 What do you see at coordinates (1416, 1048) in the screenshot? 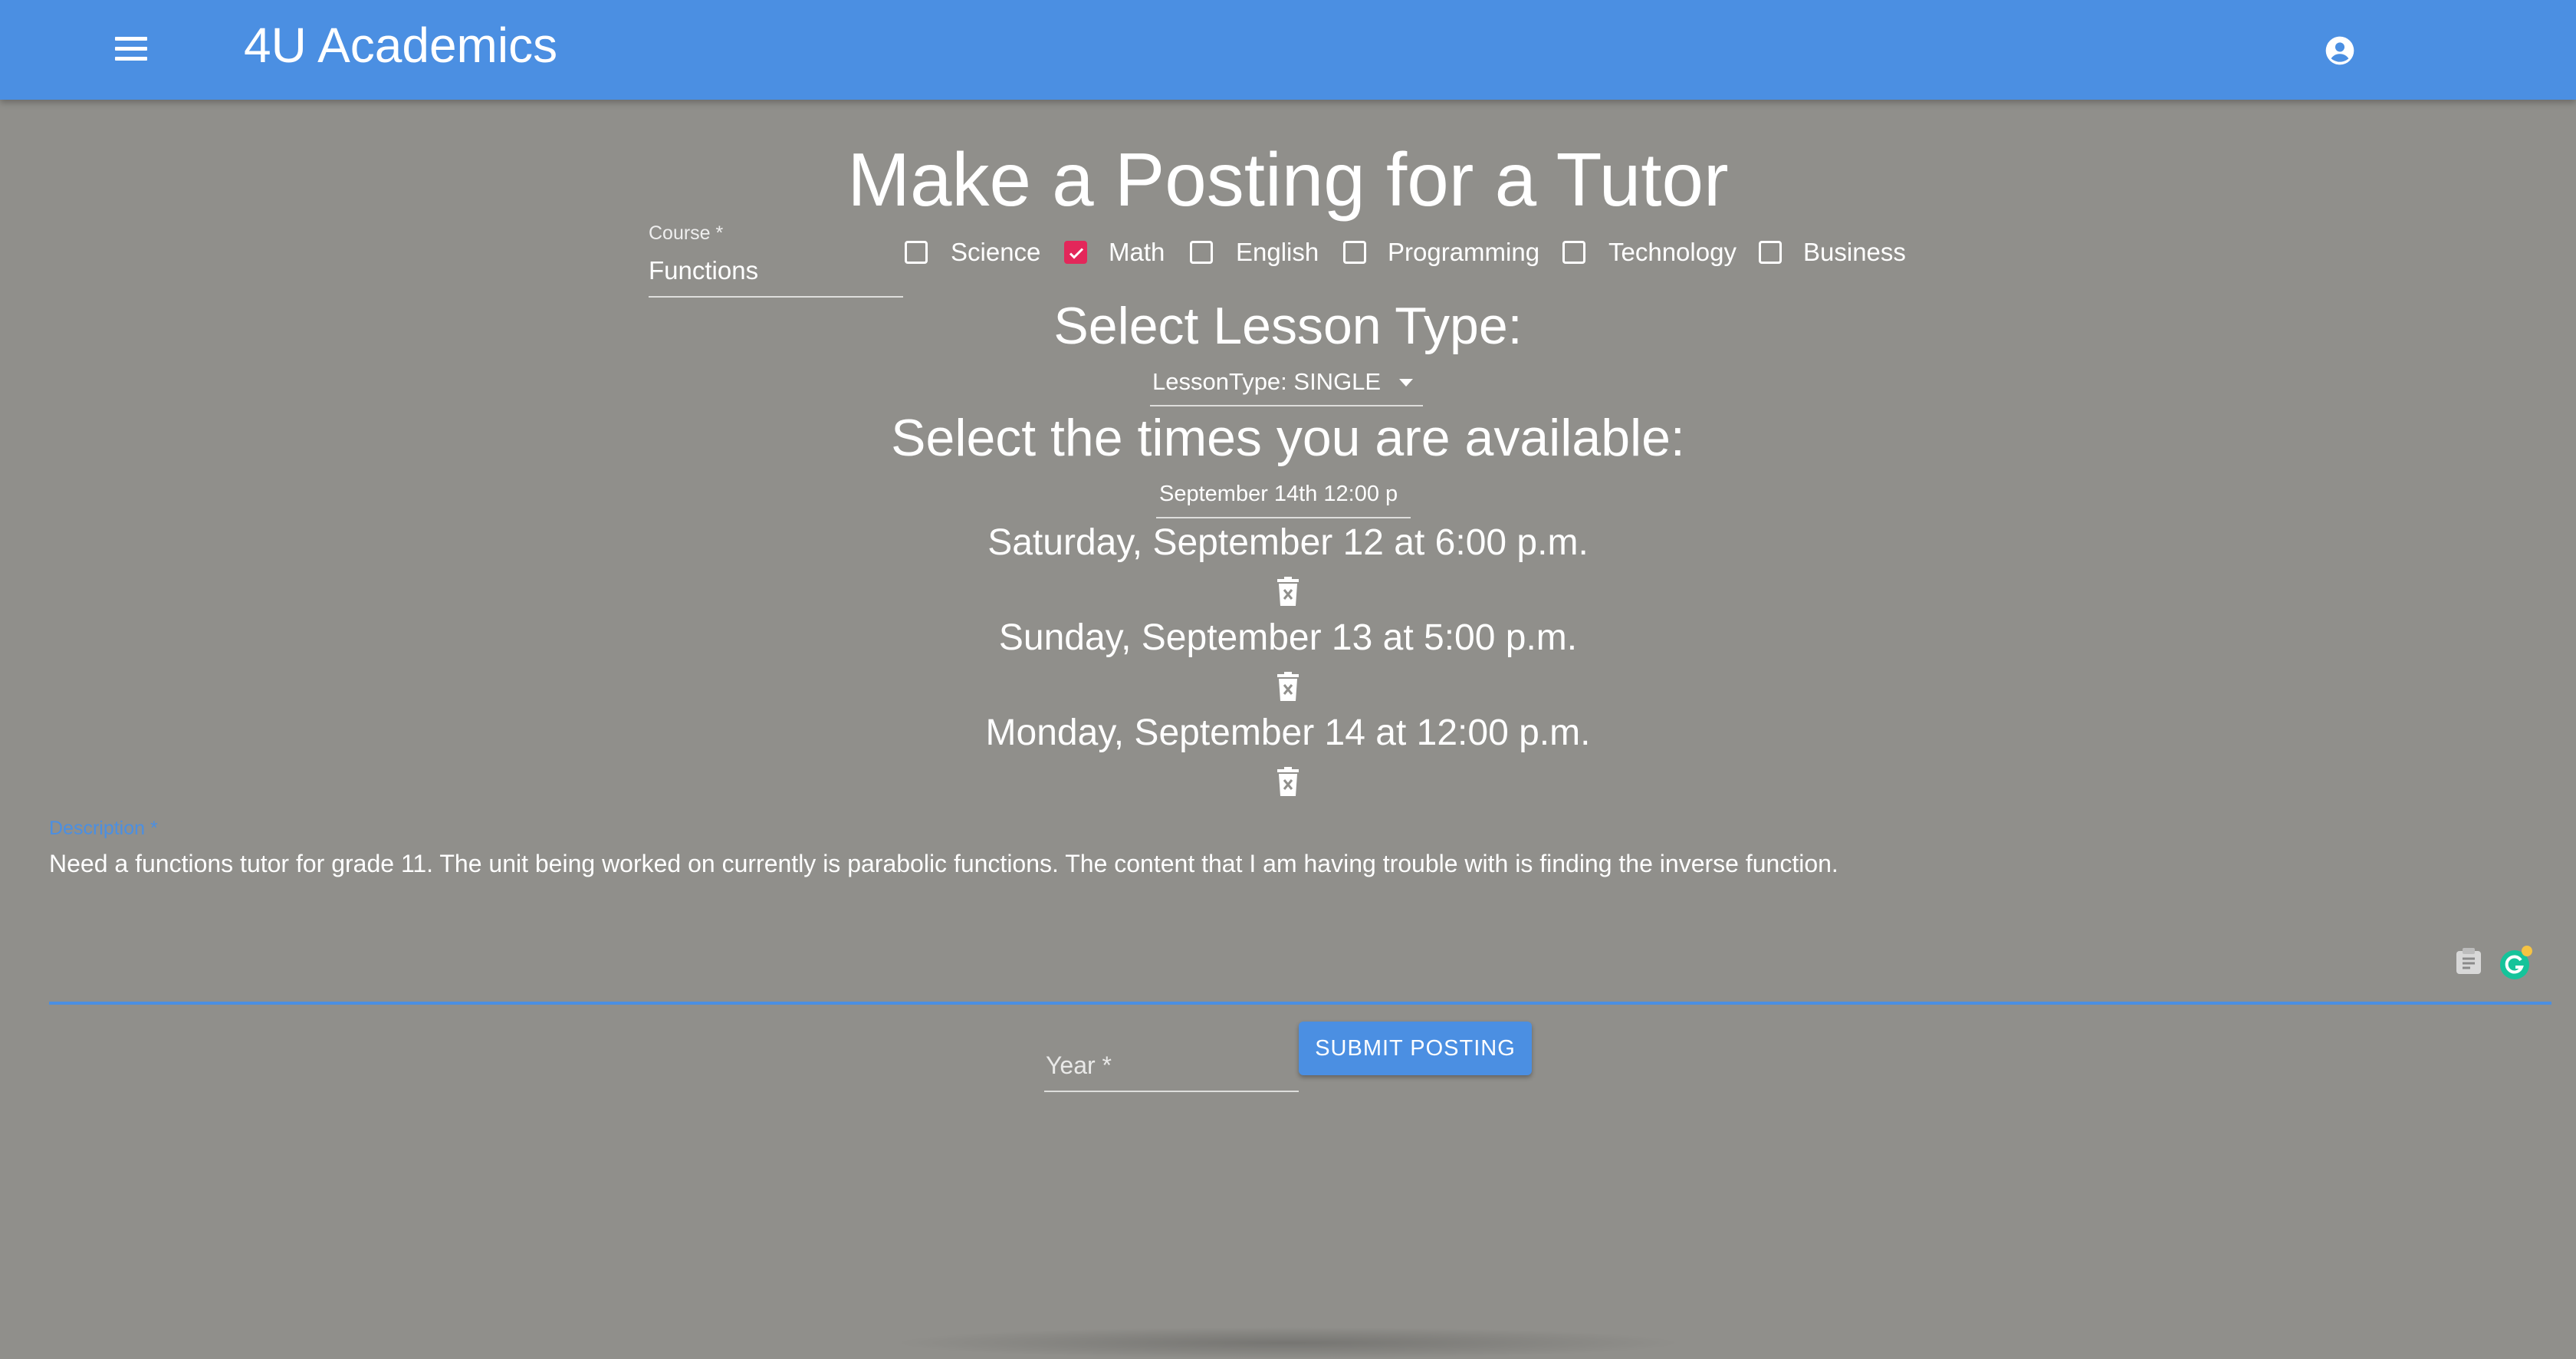
I see `submit-posting-button: SUBMIT POSTING` at bounding box center [1416, 1048].